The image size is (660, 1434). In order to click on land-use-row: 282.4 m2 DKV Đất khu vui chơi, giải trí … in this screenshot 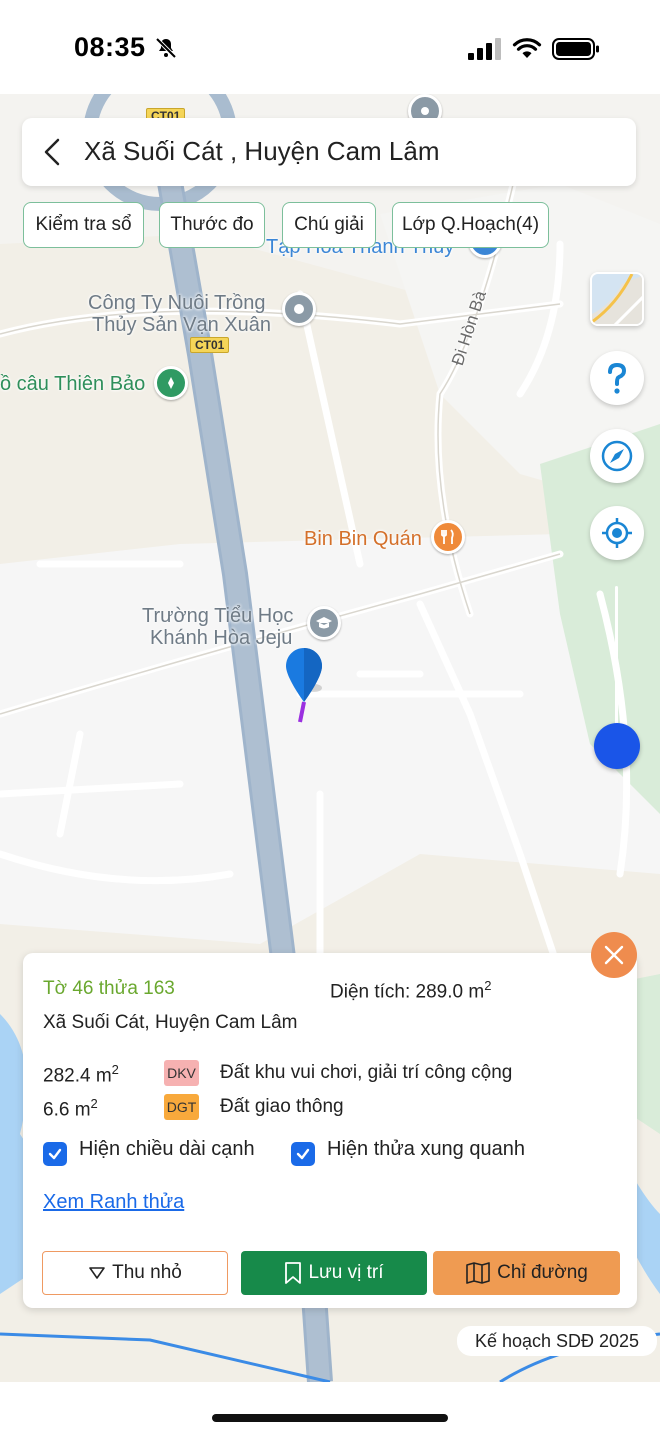, I will do `click(333, 1074)`.